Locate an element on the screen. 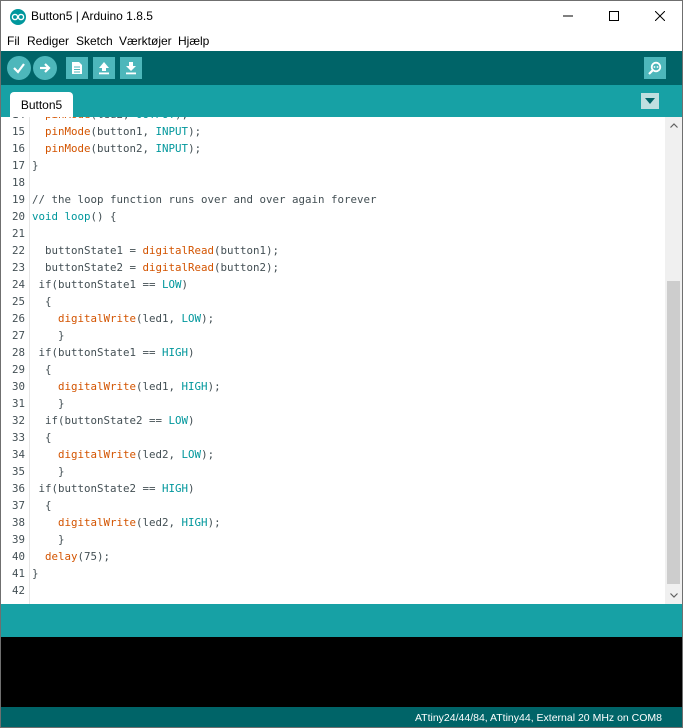 The height and width of the screenshot is (728, 683). close-icon is located at coordinates (660, 16).